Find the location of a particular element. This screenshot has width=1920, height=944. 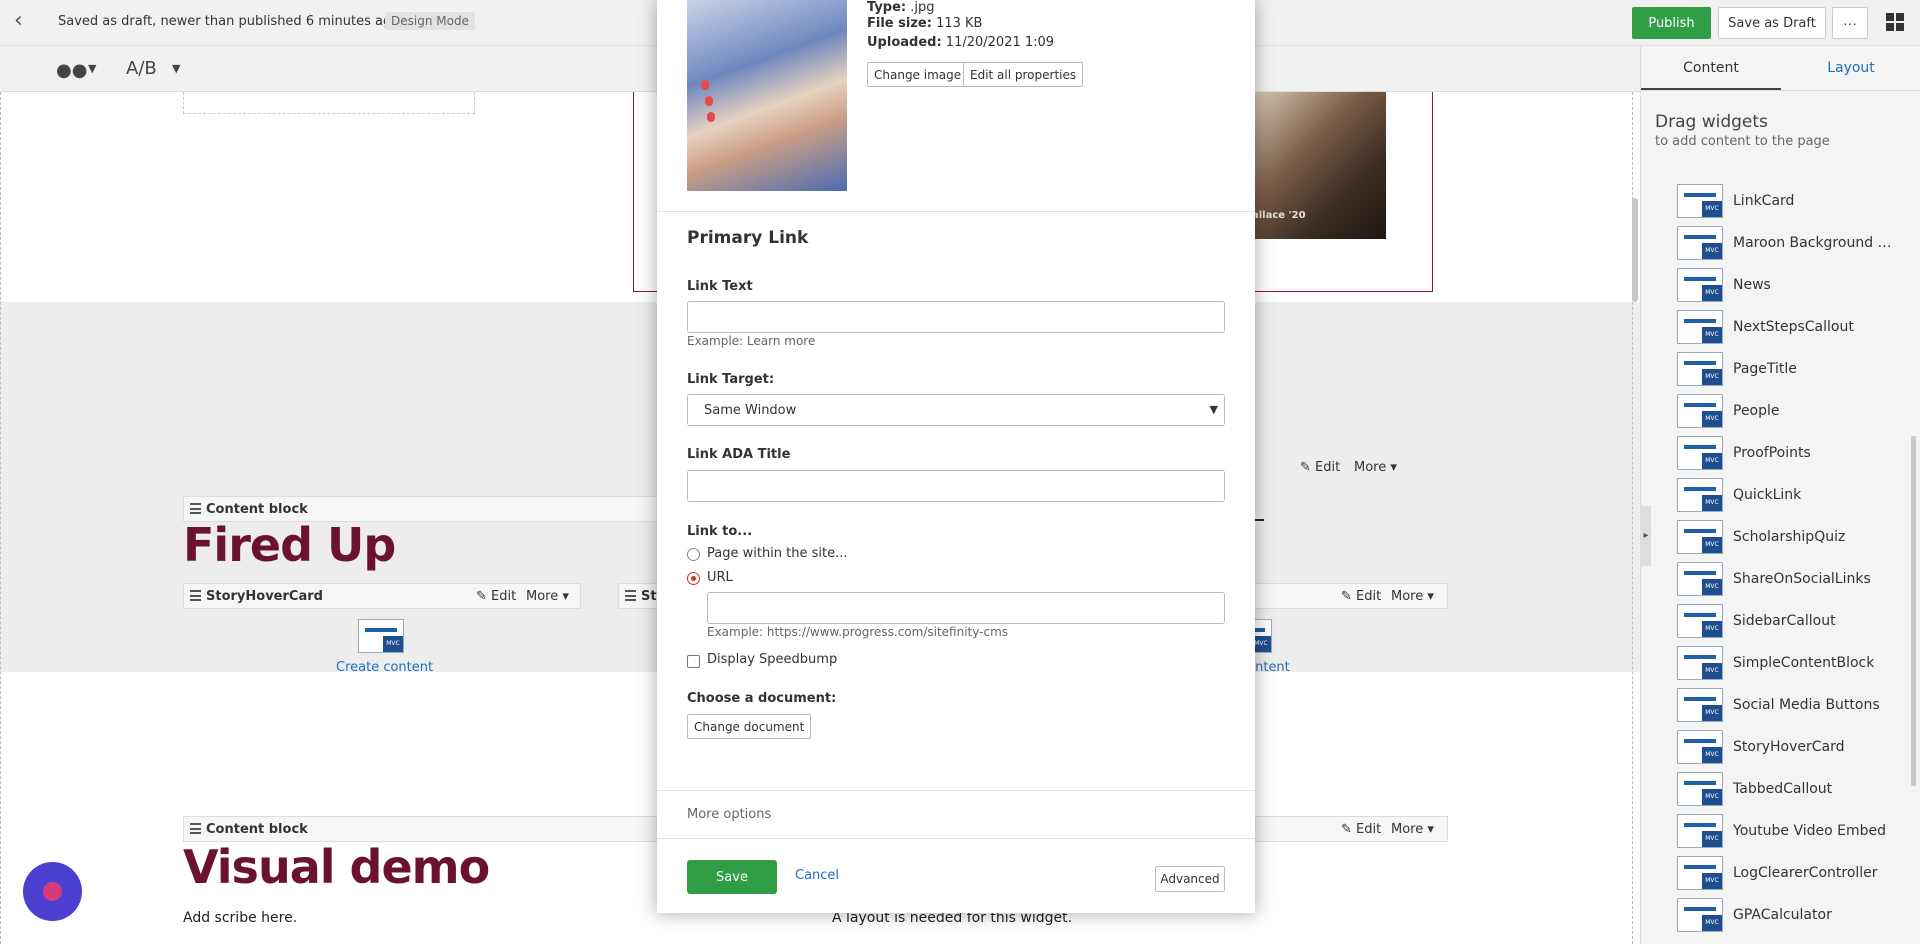

widget-item-social-media-buttons: MVC Social Media Buttons is located at coordinates (1787, 705).